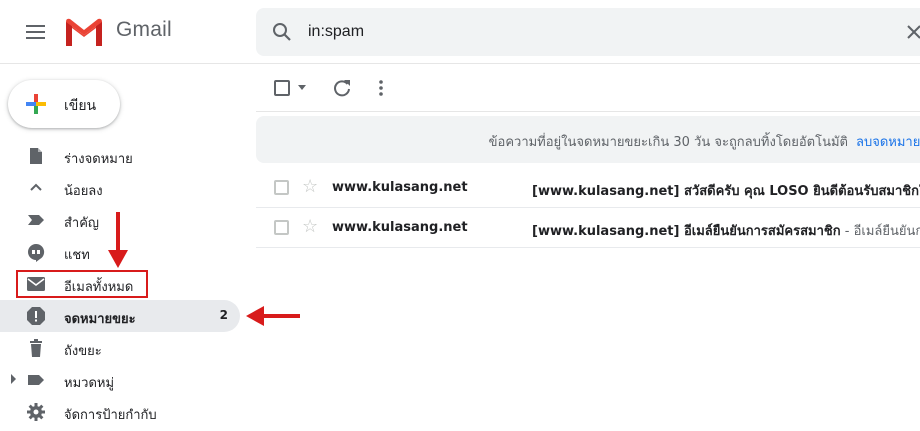 This screenshot has height=431, width=920. What do you see at coordinates (282, 88) in the screenshot?
I see `select-all-checkbox` at bounding box center [282, 88].